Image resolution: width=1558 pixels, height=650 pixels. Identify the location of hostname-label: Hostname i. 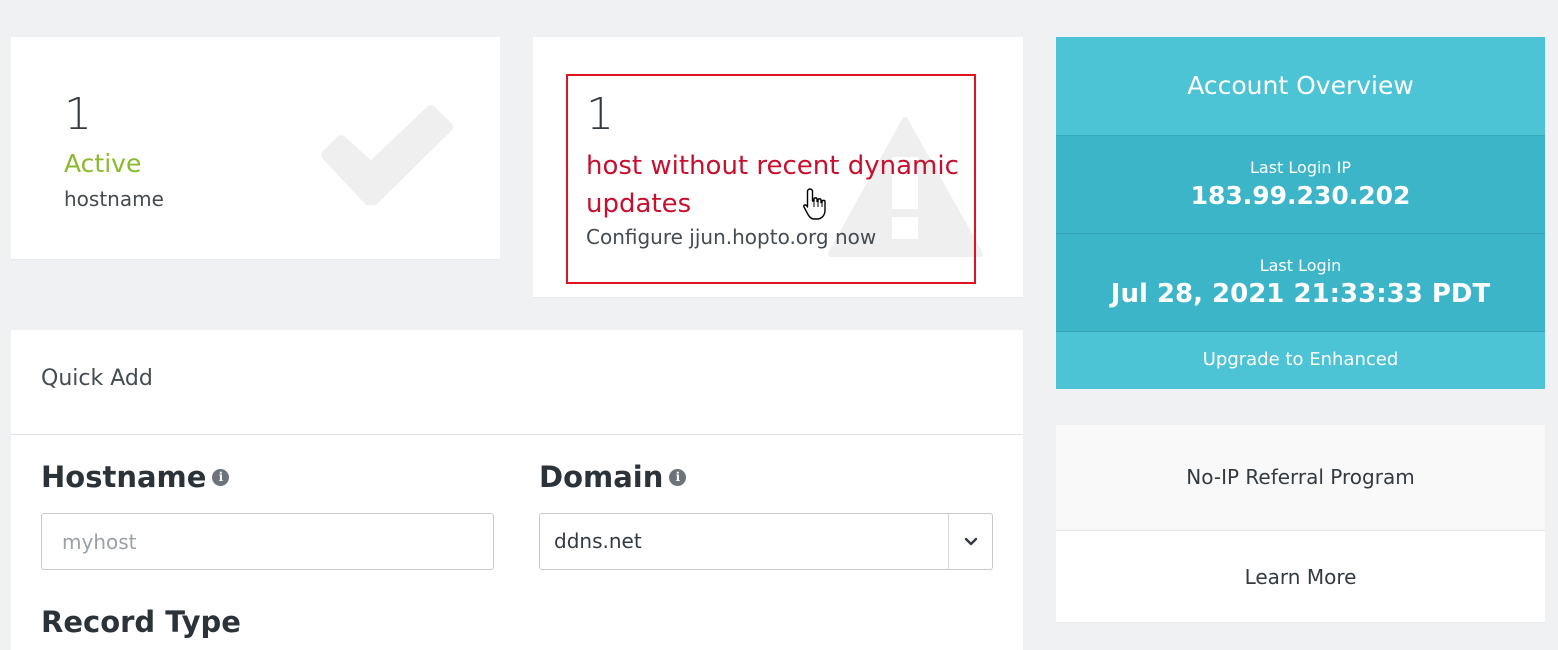
(135, 477).